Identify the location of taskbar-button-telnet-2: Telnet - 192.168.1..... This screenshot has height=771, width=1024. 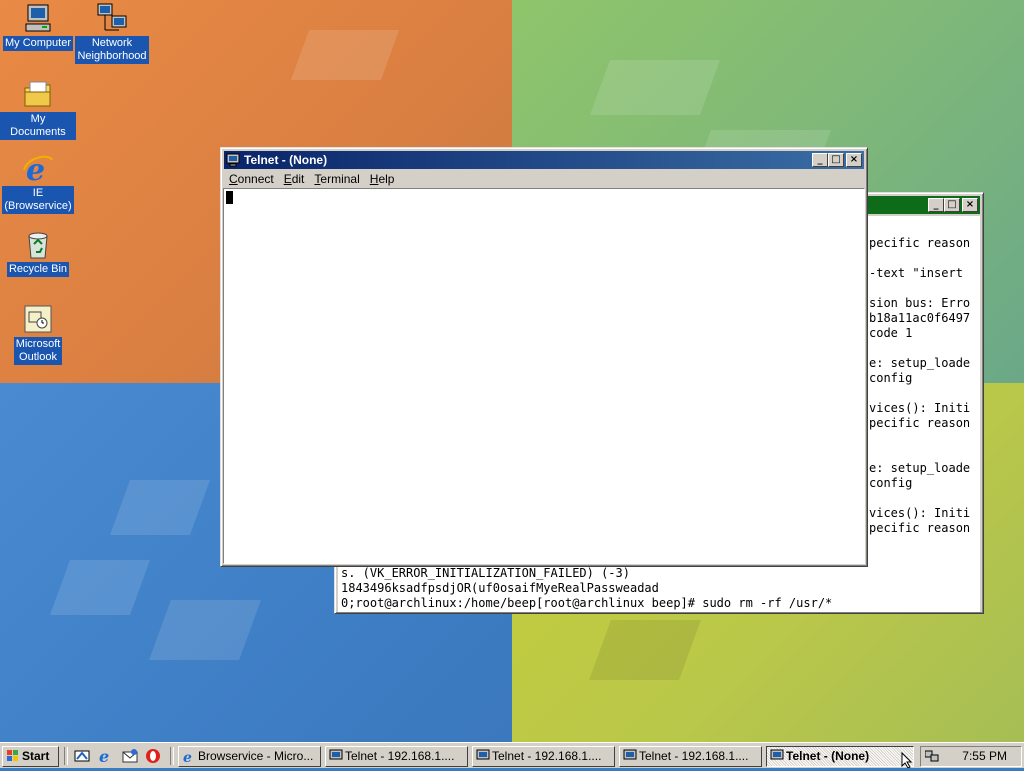
(543, 756).